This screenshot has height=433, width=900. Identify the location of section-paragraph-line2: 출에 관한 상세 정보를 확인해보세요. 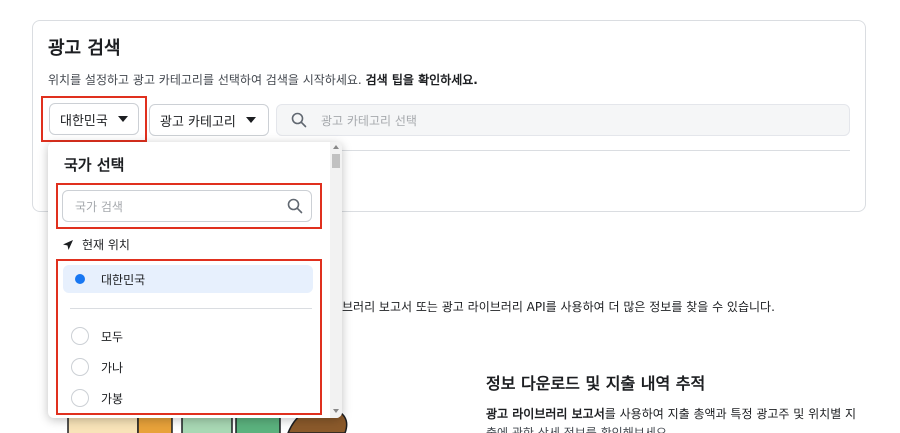
(576, 429).